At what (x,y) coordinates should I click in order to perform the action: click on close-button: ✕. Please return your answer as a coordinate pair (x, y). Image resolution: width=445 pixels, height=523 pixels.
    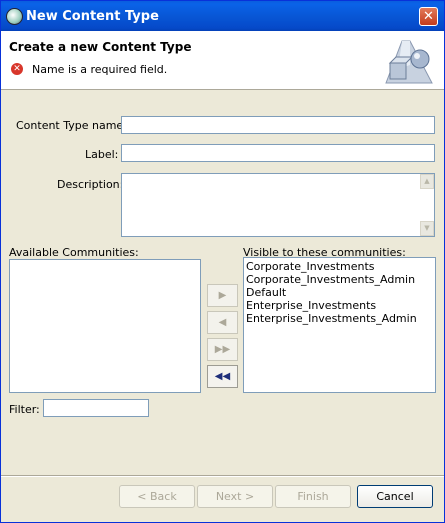
    Looking at the image, I should click on (428, 16).